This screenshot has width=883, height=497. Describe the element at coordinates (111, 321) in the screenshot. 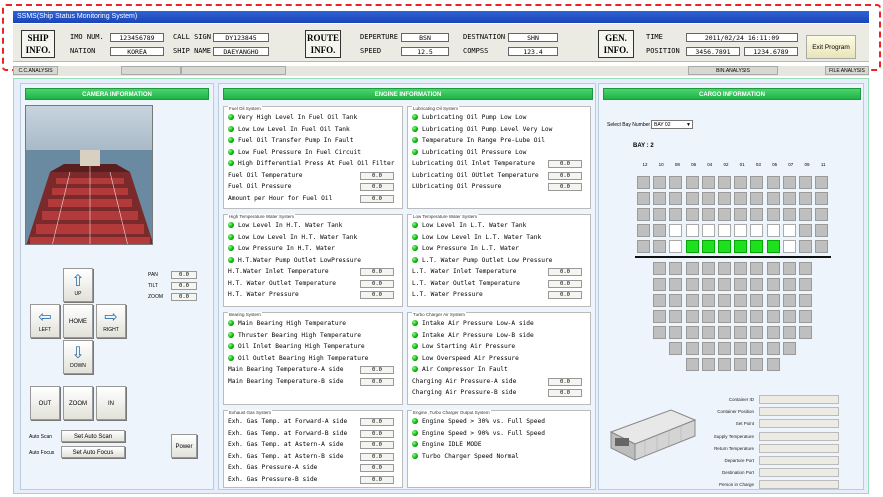

I see `pan-right-button: ⇨ RIGHT` at that location.